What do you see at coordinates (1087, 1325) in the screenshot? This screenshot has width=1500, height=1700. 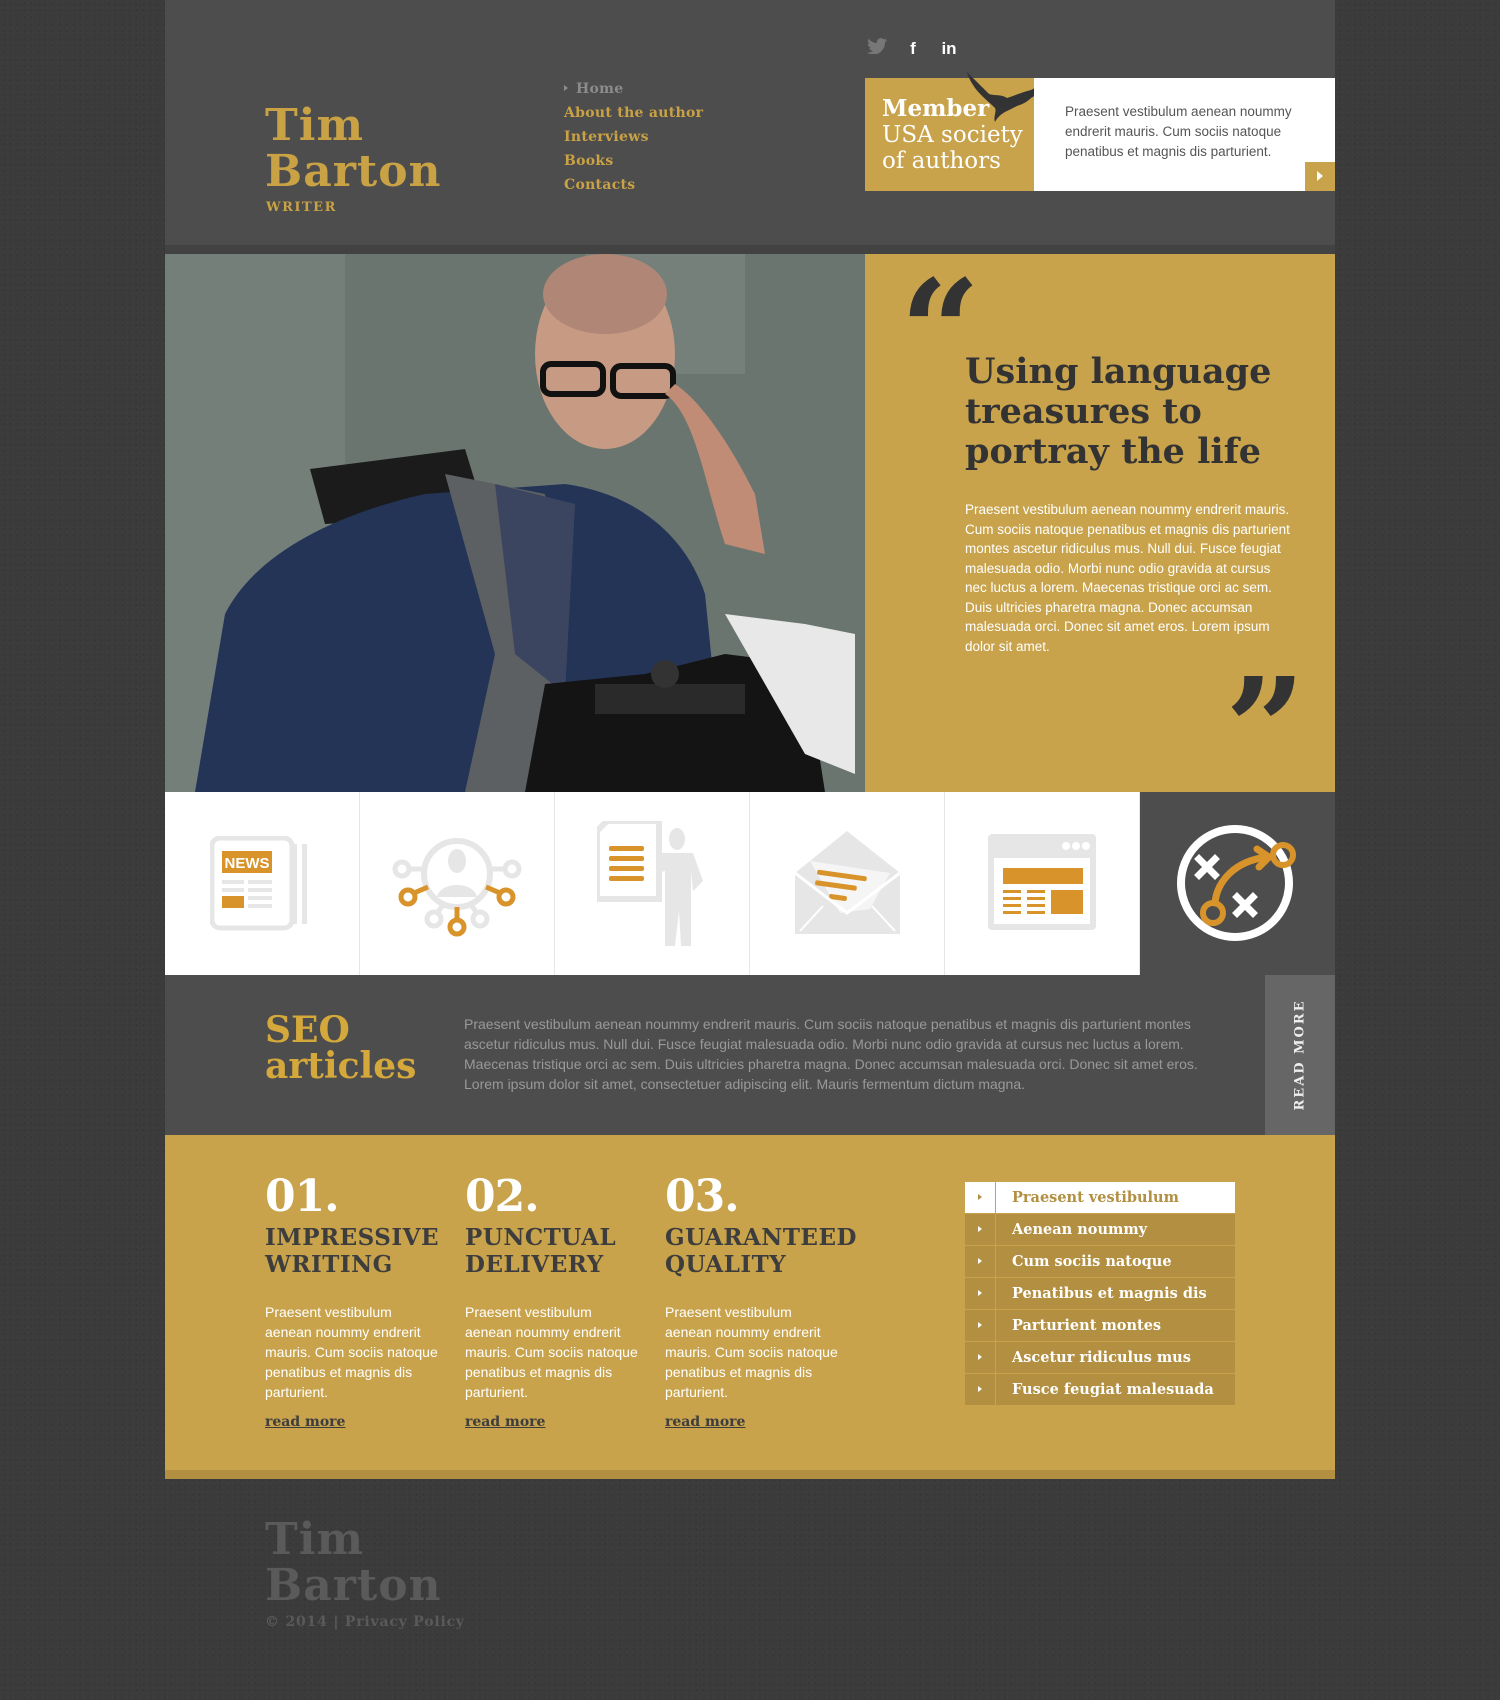 I see `list-item-label: Parturient montes` at bounding box center [1087, 1325].